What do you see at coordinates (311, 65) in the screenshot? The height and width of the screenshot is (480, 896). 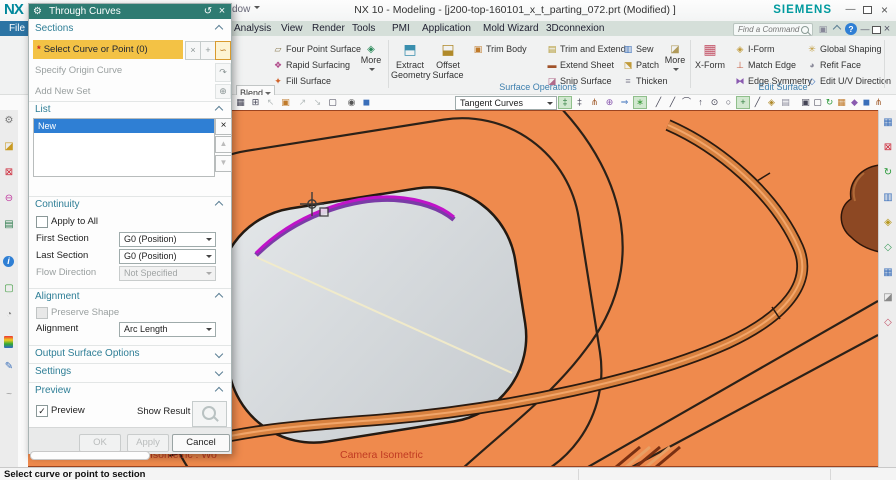 I see `rapid-surfacing-button: ❖ Rapid Surfacing` at bounding box center [311, 65].